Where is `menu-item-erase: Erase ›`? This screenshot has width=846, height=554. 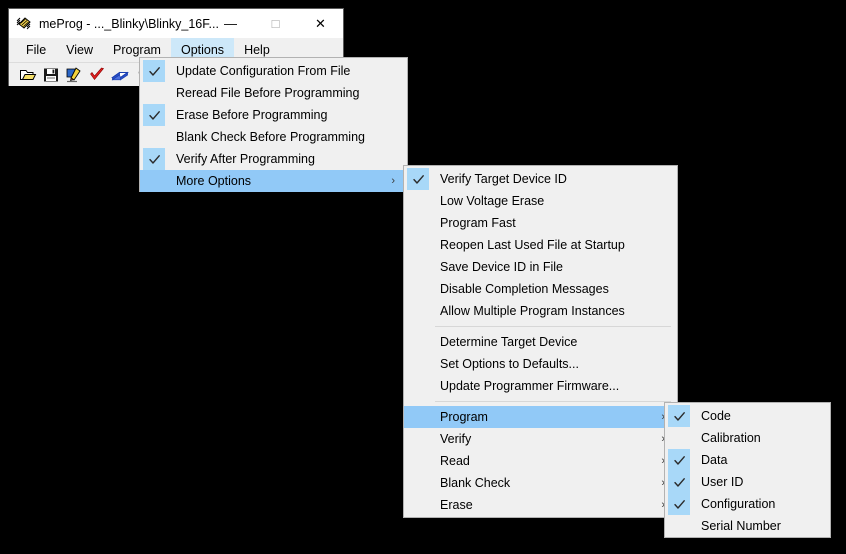 menu-item-erase: Erase › is located at coordinates (540, 505).